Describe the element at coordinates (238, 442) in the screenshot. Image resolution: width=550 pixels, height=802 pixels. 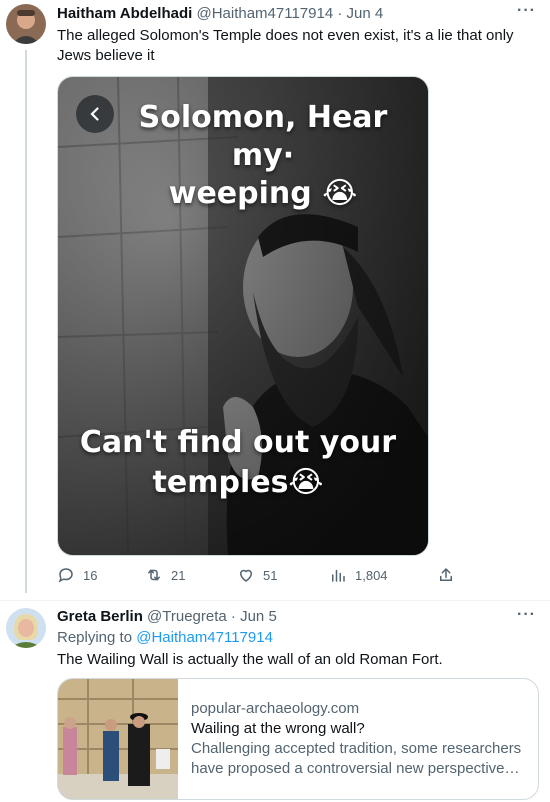
I see `caption-bottom-line1: Can't find out your` at that location.